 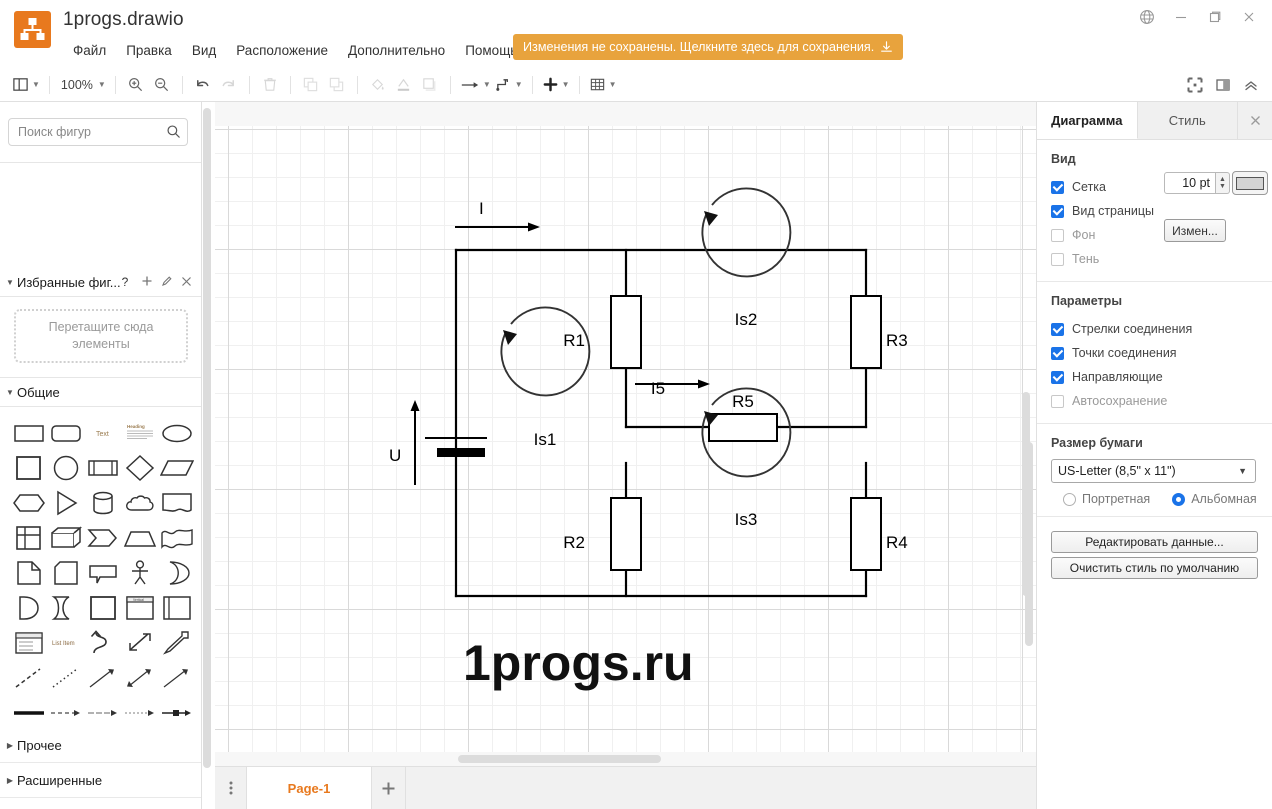 I want to click on guides-row: Направляющие, so click(x=1154, y=377).